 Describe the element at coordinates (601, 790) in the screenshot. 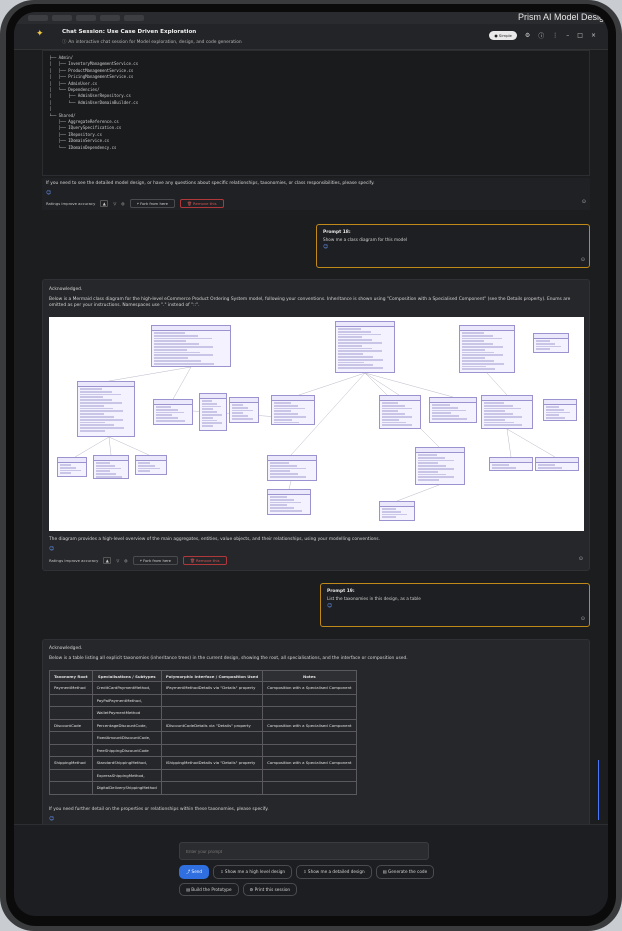

I see `scrollbar-marker` at that location.